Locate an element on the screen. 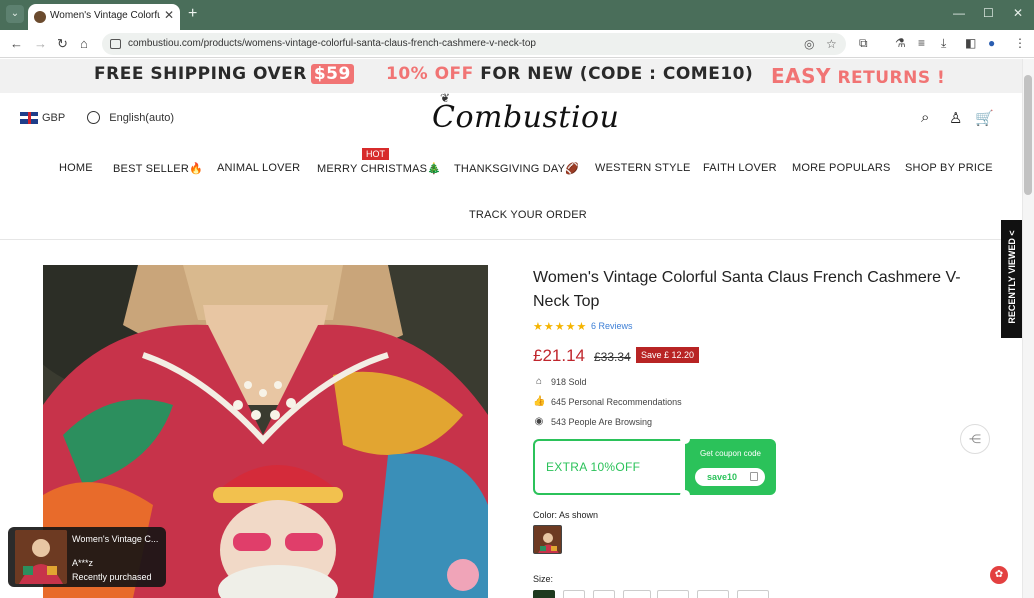 Image resolution: width=1034 pixels, height=598 pixels. recommendations-text: 645 Personal Recommendations is located at coordinates (616, 401).